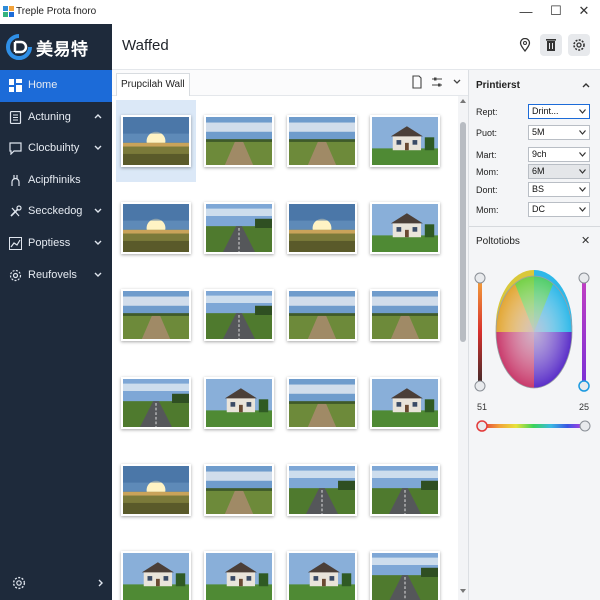 The width and height of the screenshot is (600, 600). I want to click on app-icon, so click(8, 11).